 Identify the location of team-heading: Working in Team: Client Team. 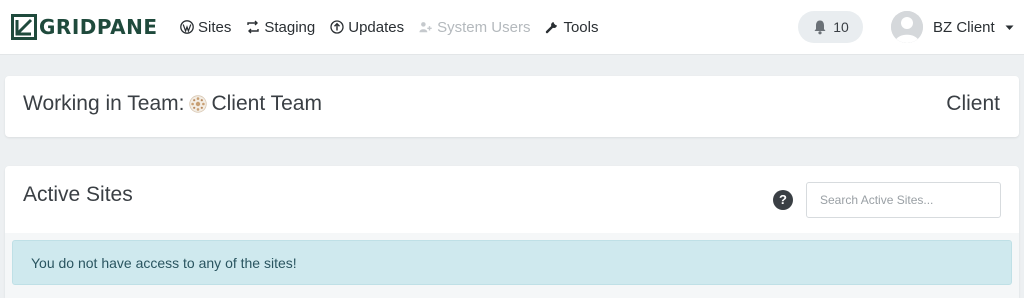
(172, 104).